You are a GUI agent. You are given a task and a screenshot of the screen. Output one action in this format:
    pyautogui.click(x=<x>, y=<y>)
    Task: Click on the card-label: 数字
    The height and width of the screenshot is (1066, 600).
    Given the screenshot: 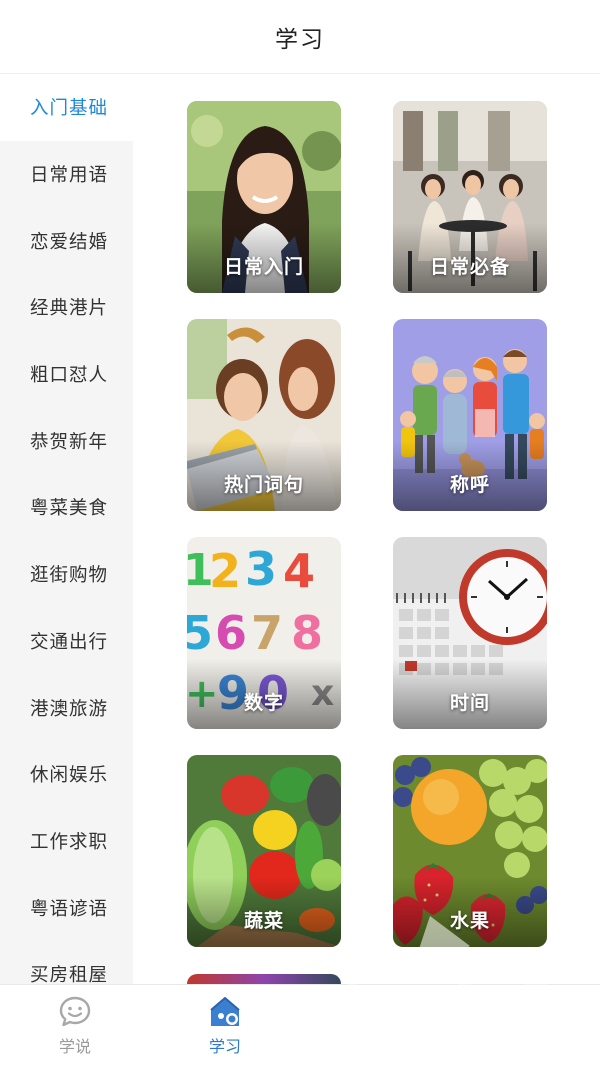 What is the action you would take?
    pyautogui.click(x=263, y=703)
    